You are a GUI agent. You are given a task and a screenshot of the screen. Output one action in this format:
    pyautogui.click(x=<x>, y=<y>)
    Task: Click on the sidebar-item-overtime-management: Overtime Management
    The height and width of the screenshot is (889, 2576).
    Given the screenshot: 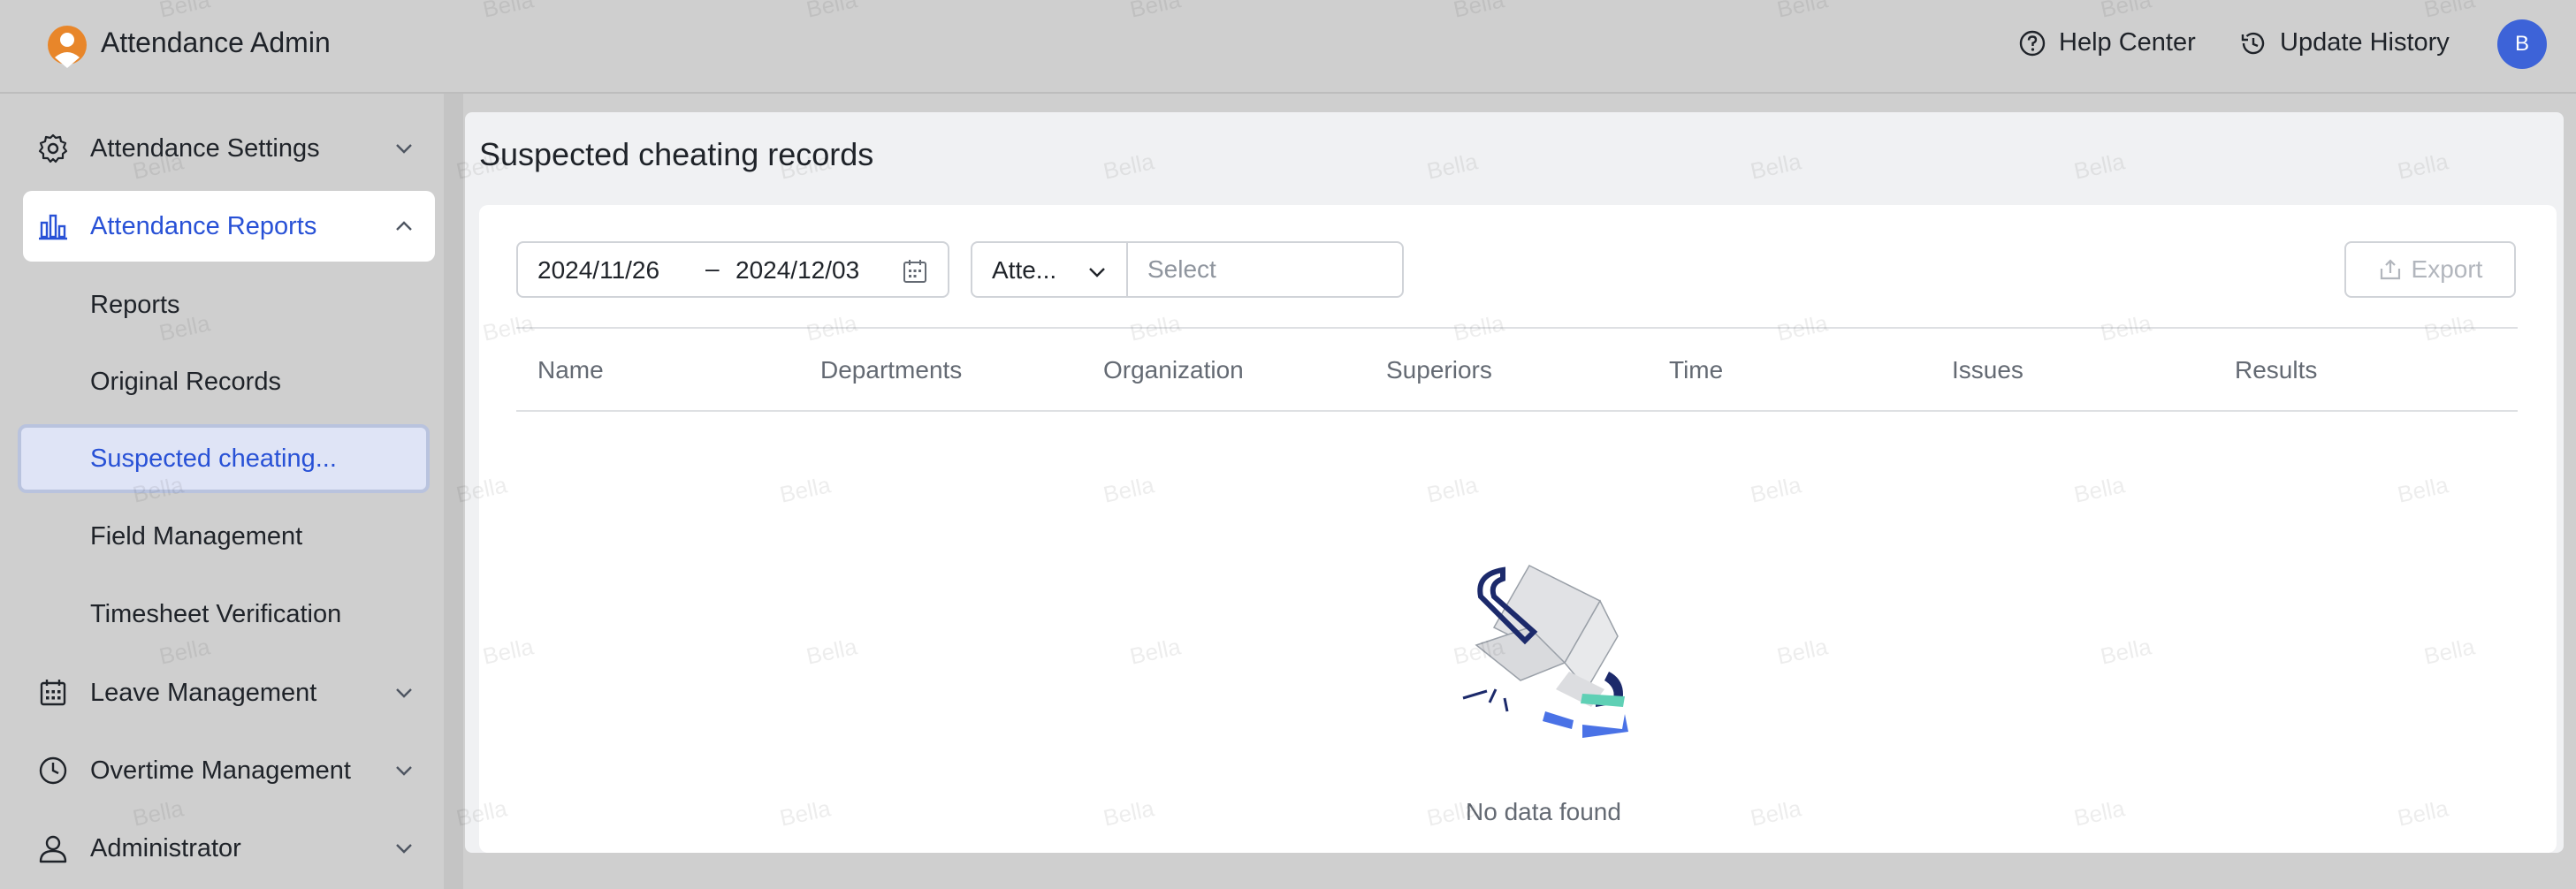 What is the action you would take?
    pyautogui.click(x=229, y=770)
    